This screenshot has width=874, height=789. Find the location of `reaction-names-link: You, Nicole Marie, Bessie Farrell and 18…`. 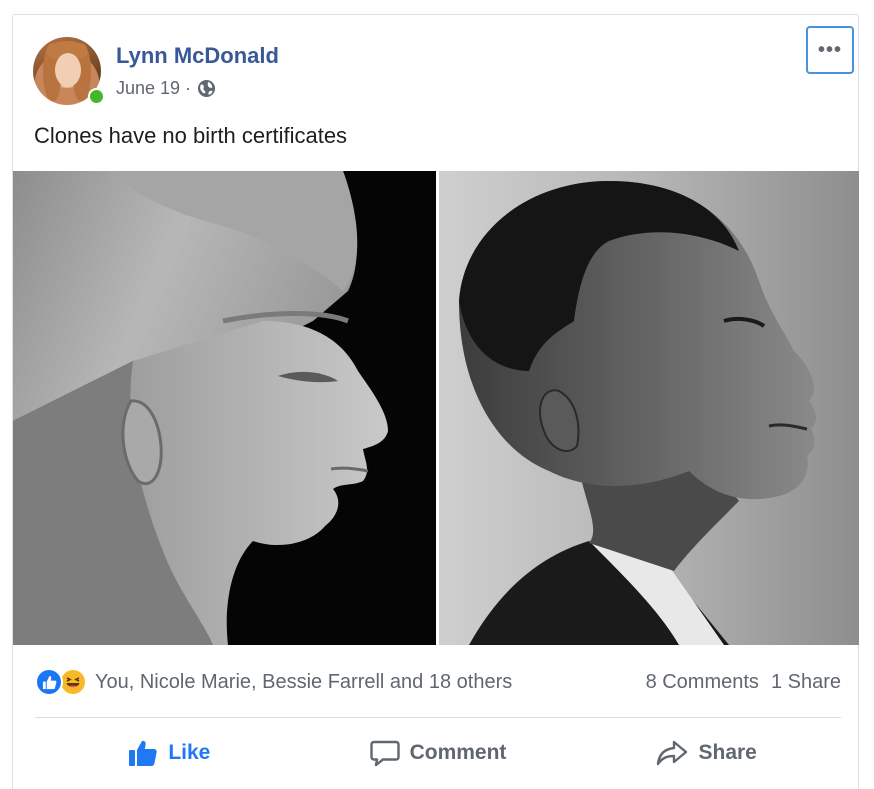

reaction-names-link: You, Nicole Marie, Bessie Farrell and 18… is located at coordinates (303, 682).